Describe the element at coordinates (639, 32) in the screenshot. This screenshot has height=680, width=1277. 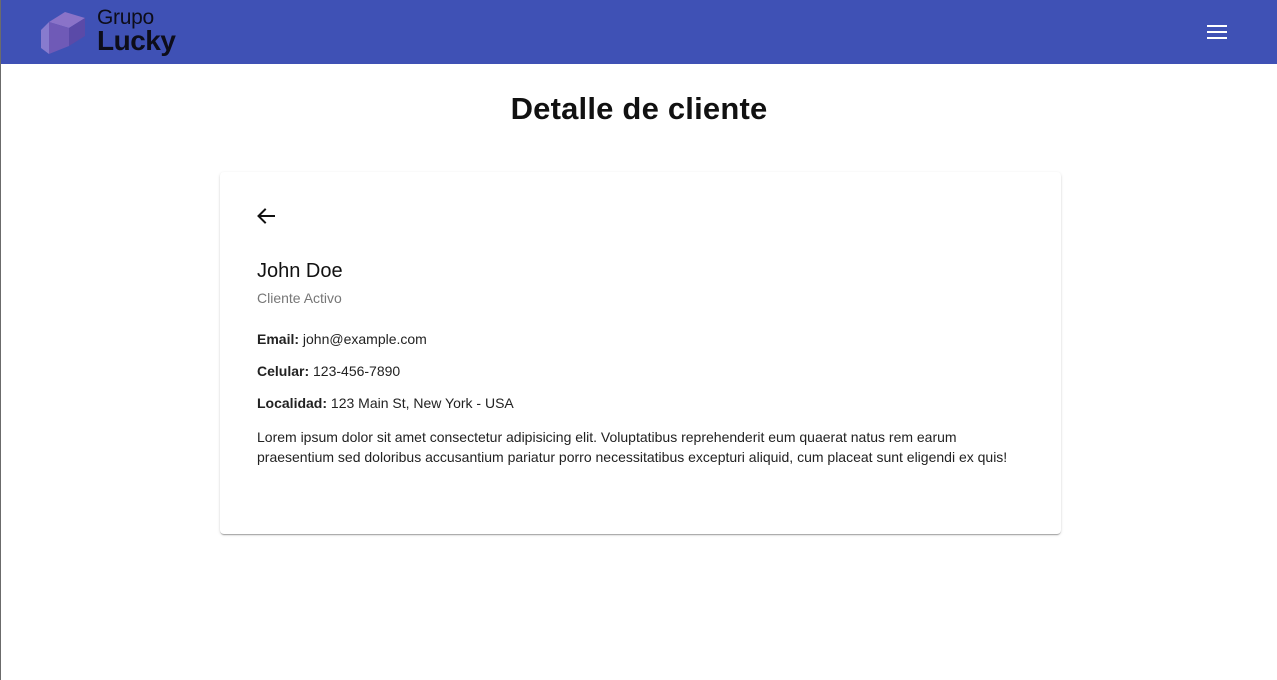
I see `app-bar: Grupo Lucky` at that location.